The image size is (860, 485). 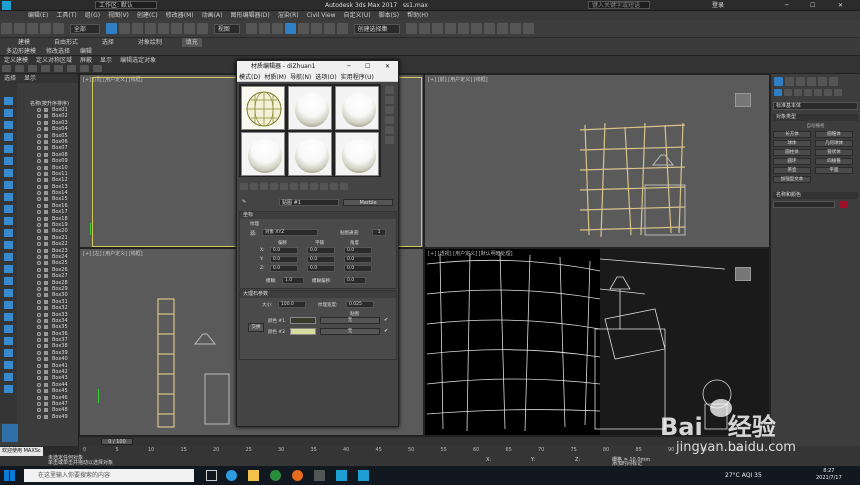 What do you see at coordinates (317, 67) in the screenshot?
I see `material-editor-titlebar: 材质编辑器 - diZhuan1 ─ ☐ ✕` at bounding box center [317, 67].